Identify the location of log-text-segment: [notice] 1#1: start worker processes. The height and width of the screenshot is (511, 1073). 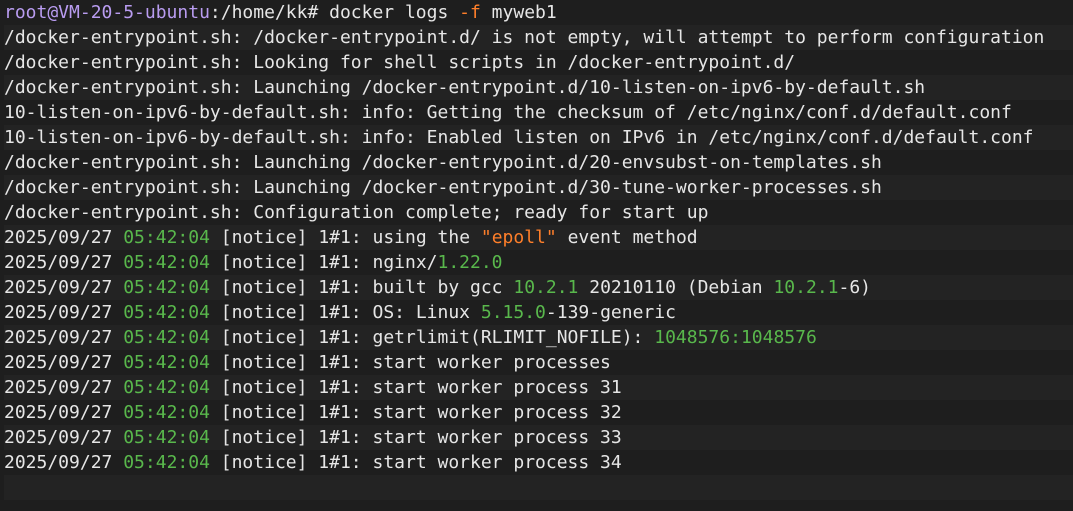
(410, 362).